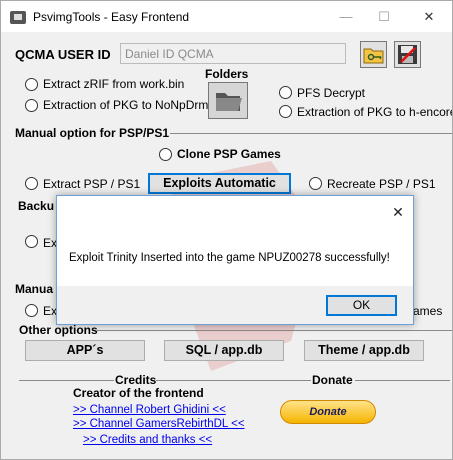 This screenshot has height=460, width=453. What do you see at coordinates (147, 440) in the screenshot?
I see `link-credits-and-thanks: >> Credits and thanks <<` at bounding box center [147, 440].